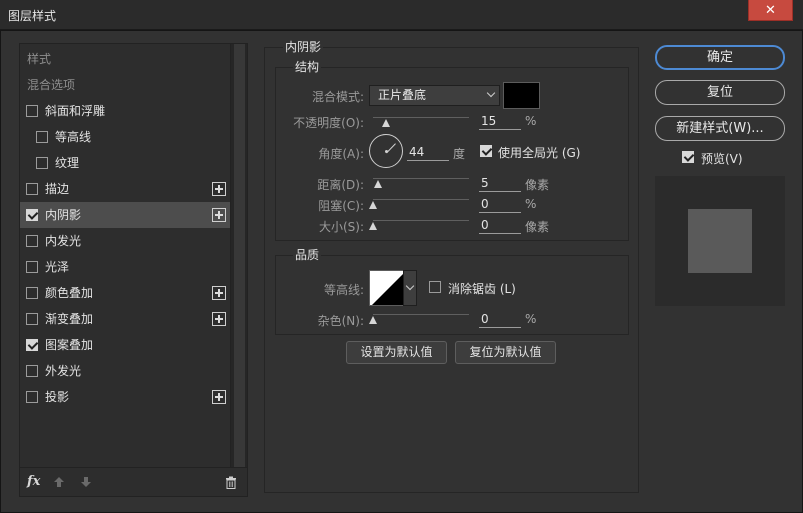 This screenshot has height=513, width=803. What do you see at coordinates (59, 482) in the screenshot?
I see `move-up-icon` at bounding box center [59, 482].